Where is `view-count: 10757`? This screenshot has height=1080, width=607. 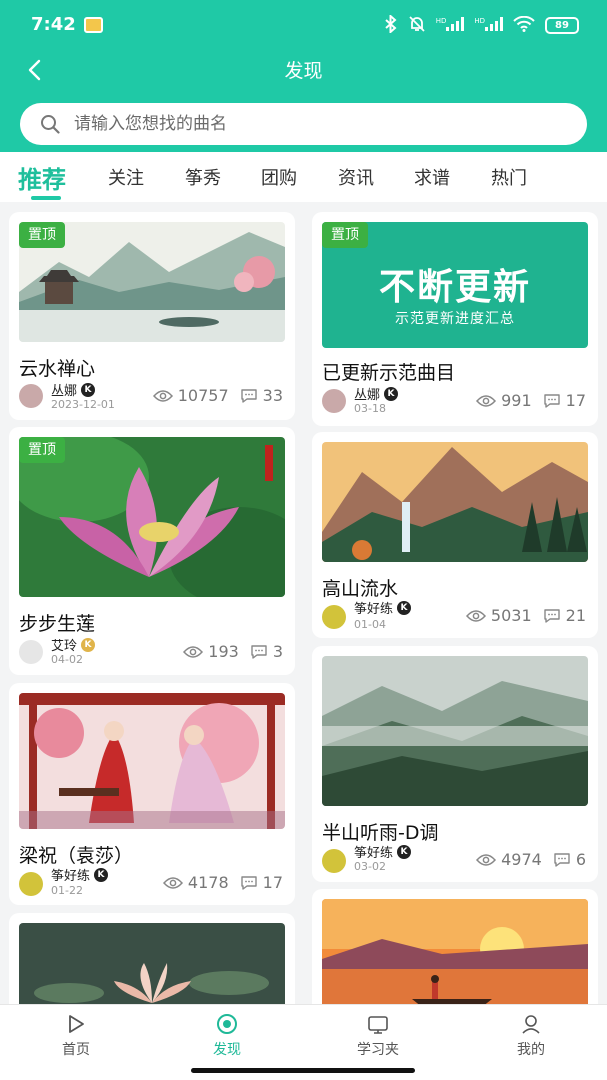 view-count: 10757 is located at coordinates (203, 395).